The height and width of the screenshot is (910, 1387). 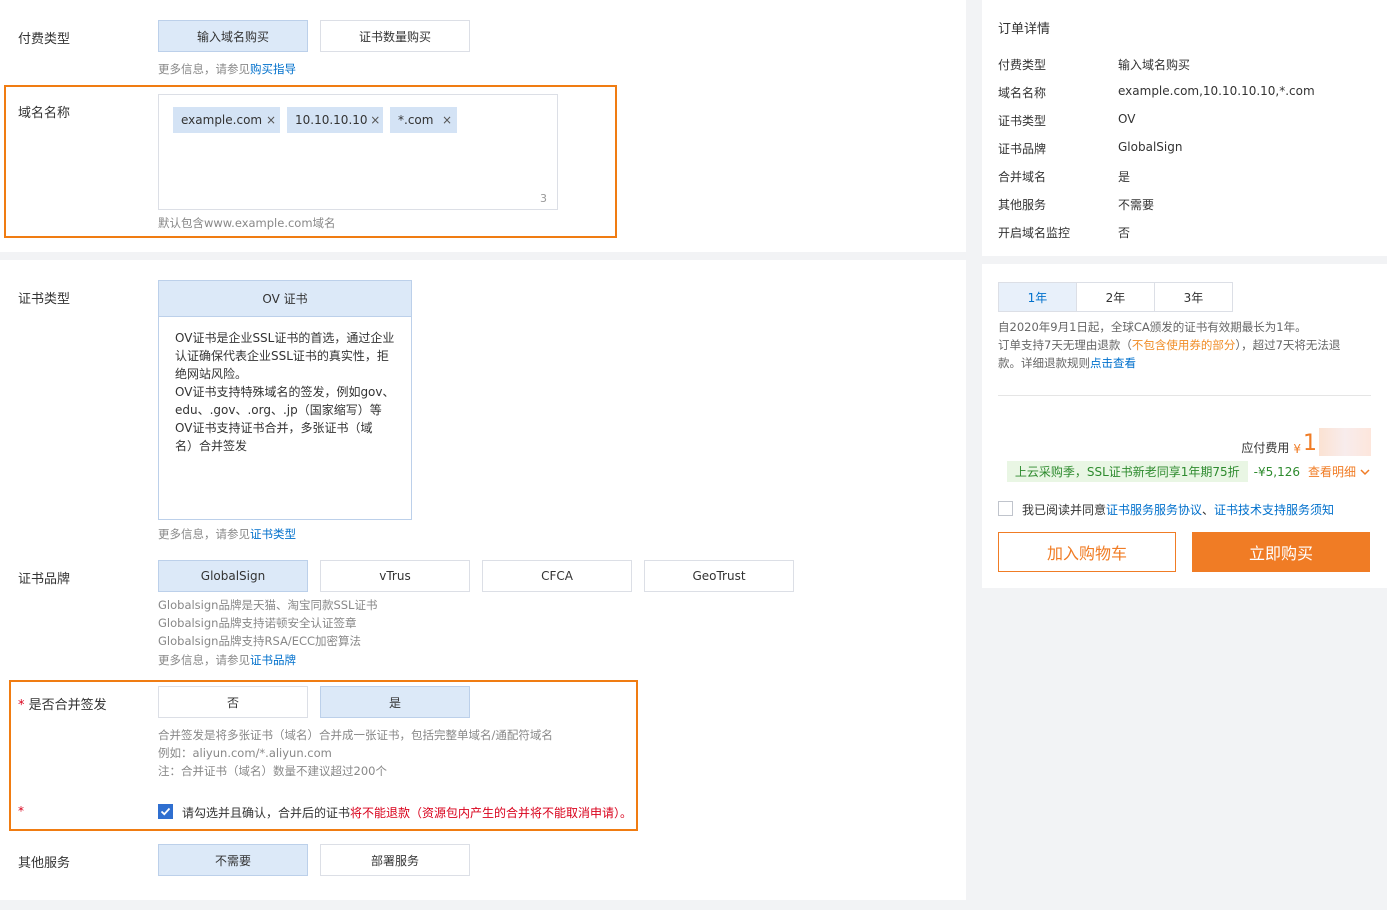 I want to click on duration-selector: 1年 2年 3年, so click(x=1118, y=297).